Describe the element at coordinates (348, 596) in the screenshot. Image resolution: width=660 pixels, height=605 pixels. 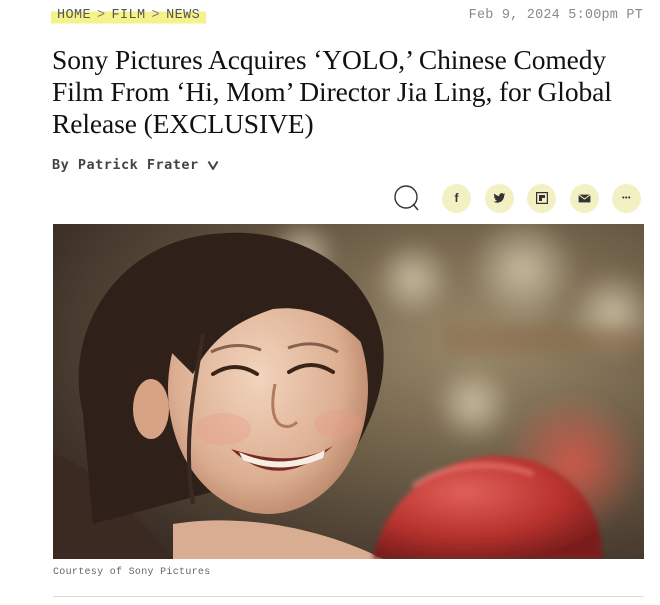
I see `divider` at that location.